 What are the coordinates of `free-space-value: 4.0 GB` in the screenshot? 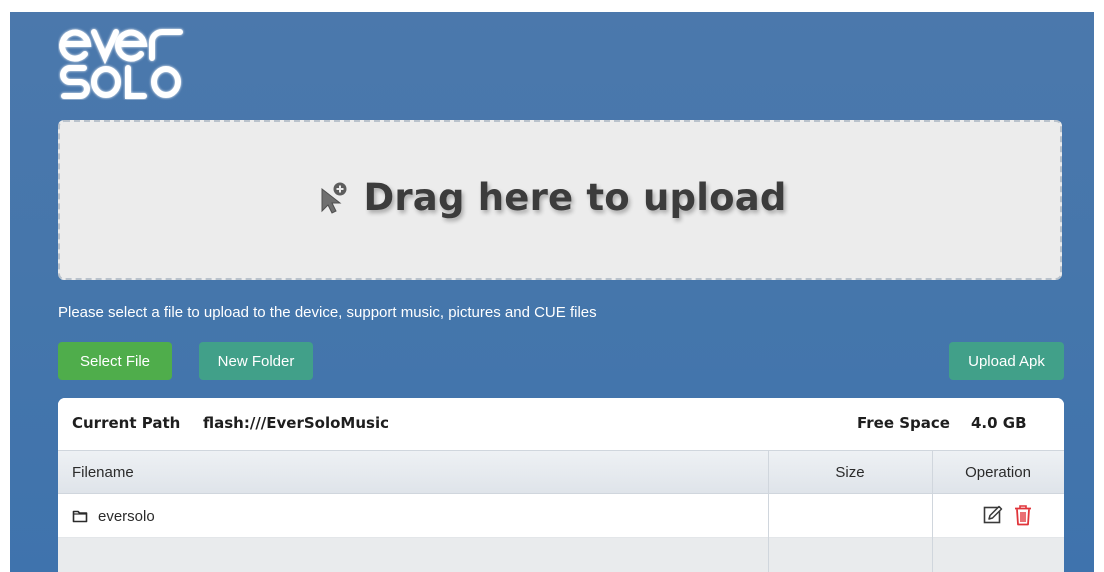 It's located at (999, 423).